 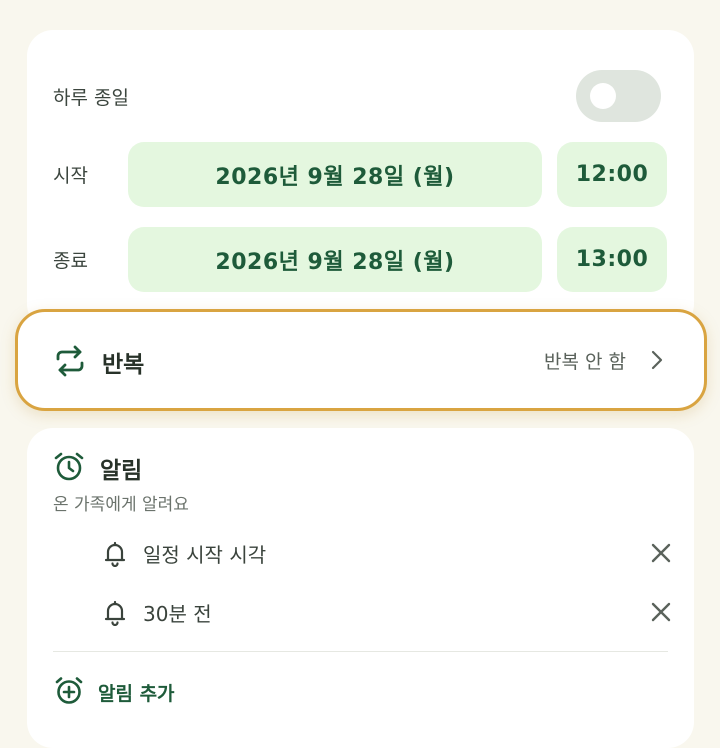 I want to click on add-alarm-button: 알림 추가, so click(x=136, y=692).